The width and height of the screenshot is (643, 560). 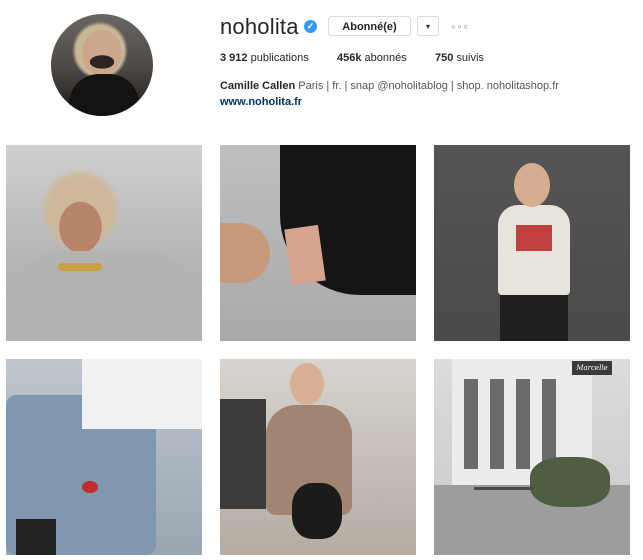 What do you see at coordinates (444, 58) in the screenshot?
I see `following-count-value: 750` at bounding box center [444, 58].